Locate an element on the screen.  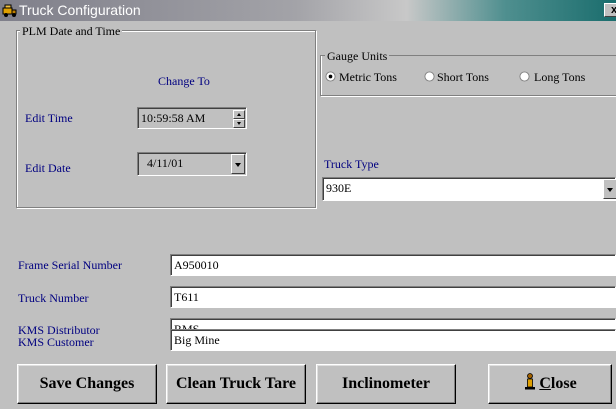
inclinometer-button: Inclinometer is located at coordinates (386, 384).